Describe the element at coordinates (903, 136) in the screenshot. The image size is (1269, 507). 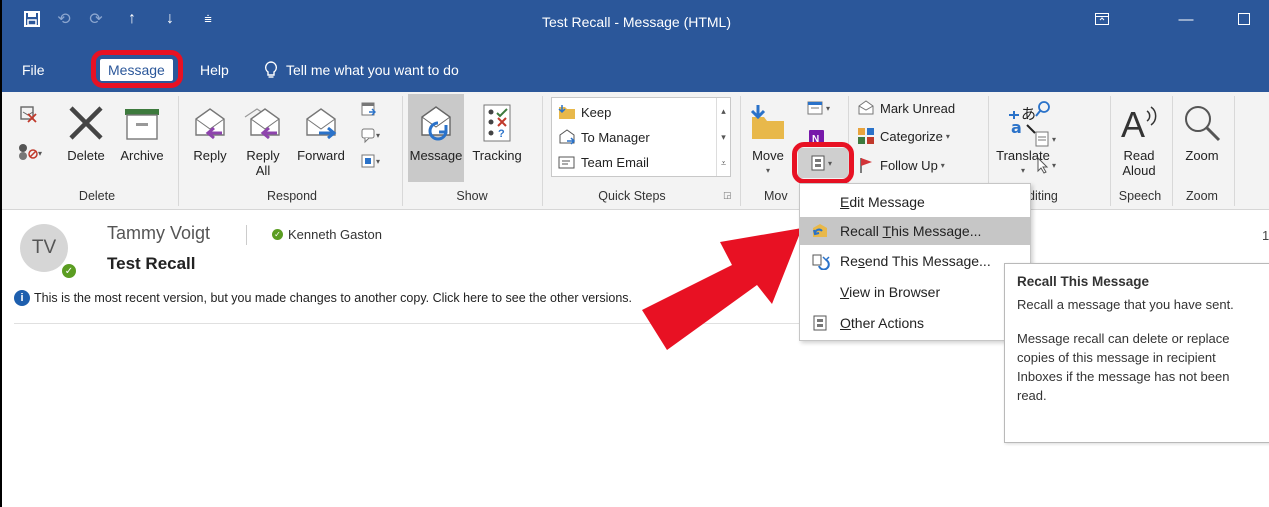
I see `categorize-button: Categorize ▾` at that location.